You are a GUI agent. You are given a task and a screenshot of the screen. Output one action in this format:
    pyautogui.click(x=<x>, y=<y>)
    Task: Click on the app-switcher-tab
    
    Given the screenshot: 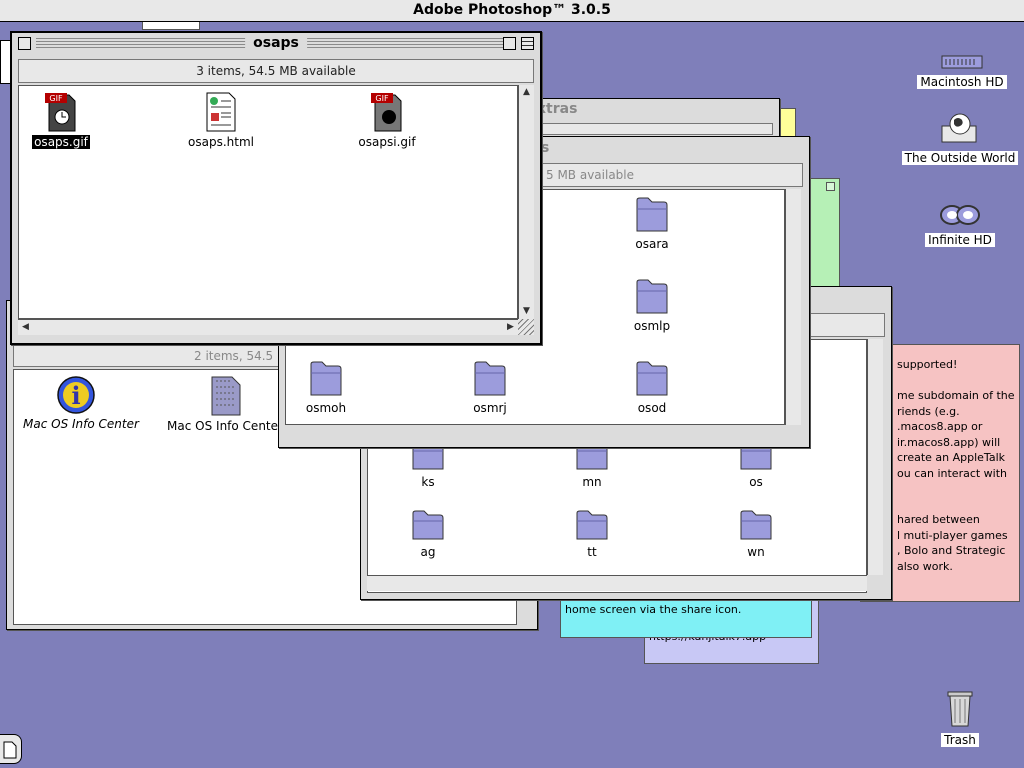 What is the action you would take?
    pyautogui.click(x=11, y=749)
    